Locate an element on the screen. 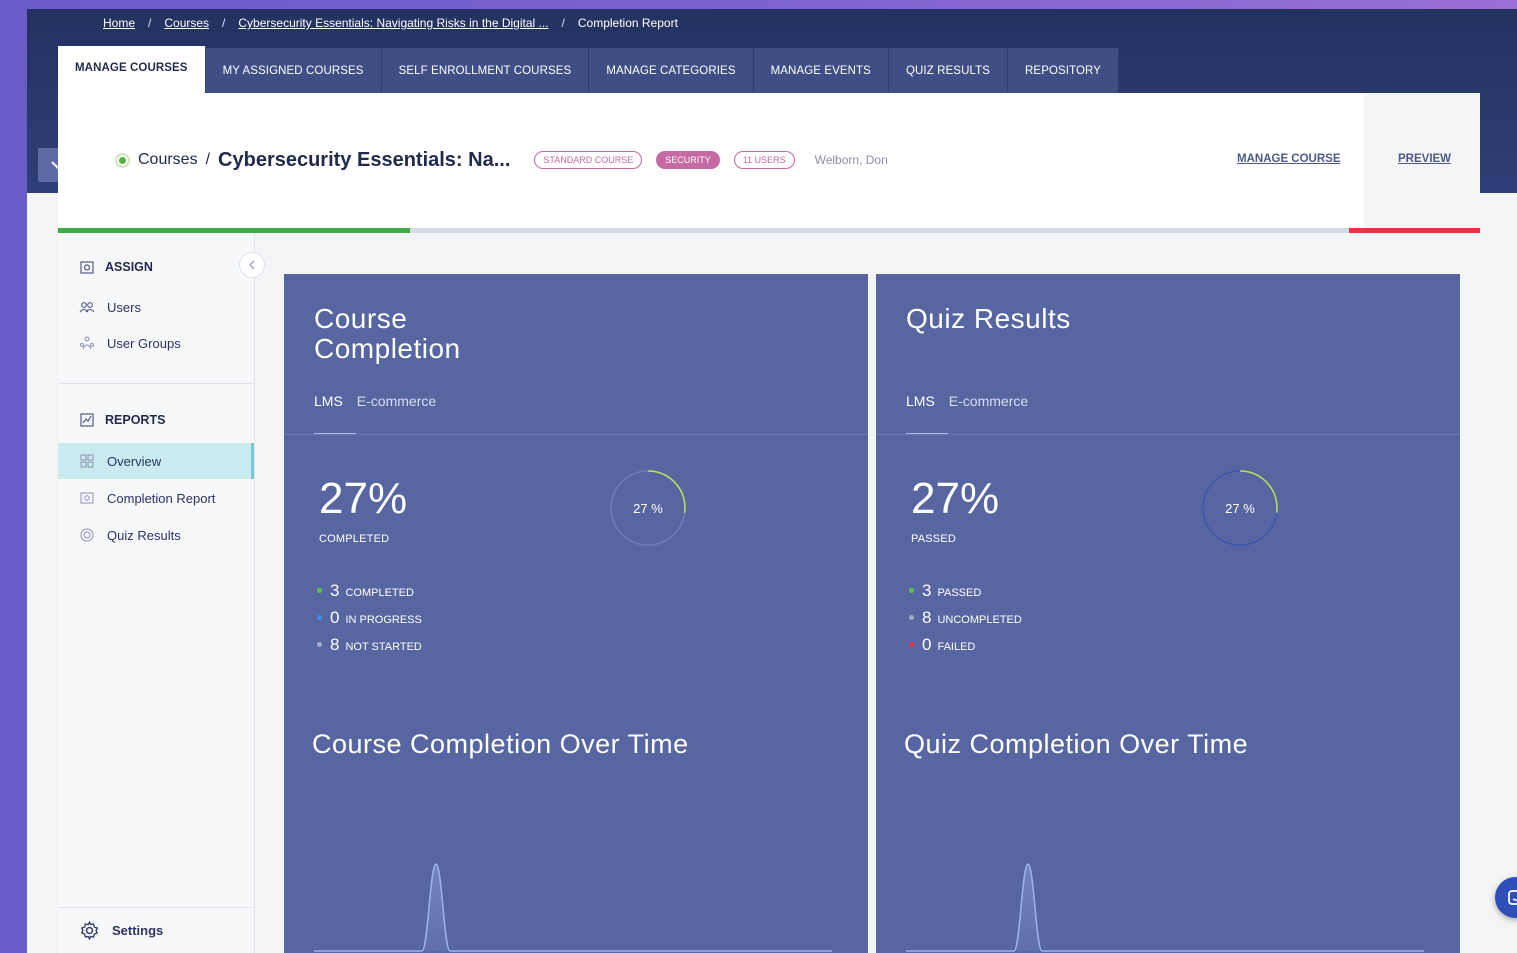 This screenshot has height=953, width=1517. quiz-completion-over-time-chart is located at coordinates (1165, 907).